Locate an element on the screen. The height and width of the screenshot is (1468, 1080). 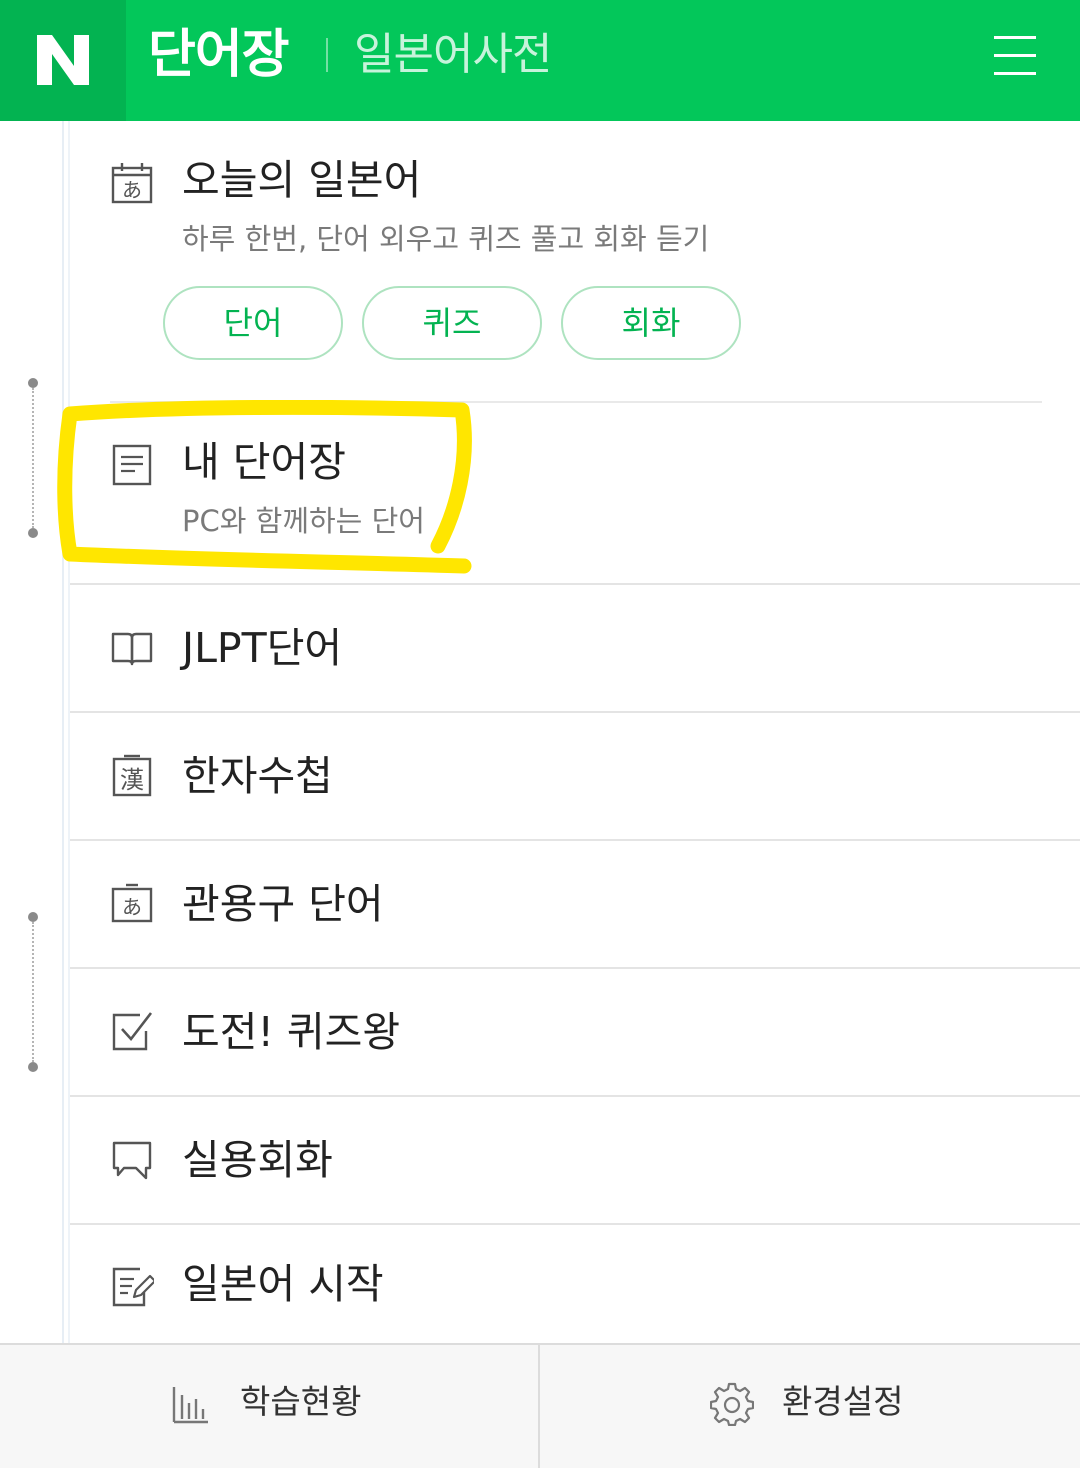
menu-item-label: 일본어 시작 is located at coordinates (283, 1284).